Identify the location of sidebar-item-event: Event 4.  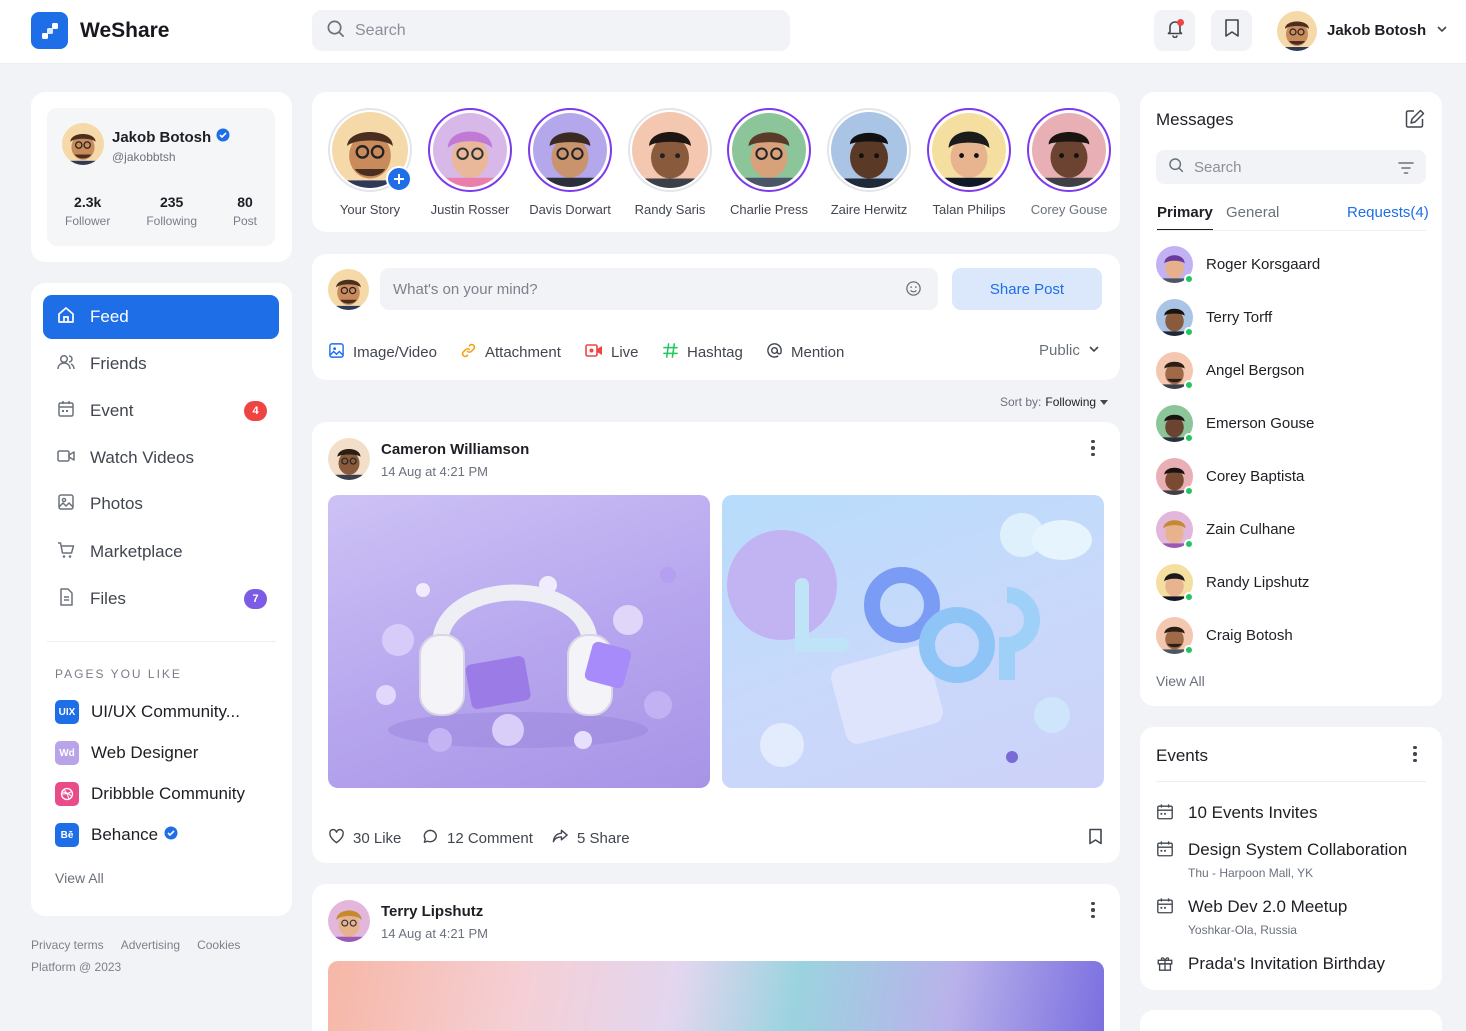
(161, 411).